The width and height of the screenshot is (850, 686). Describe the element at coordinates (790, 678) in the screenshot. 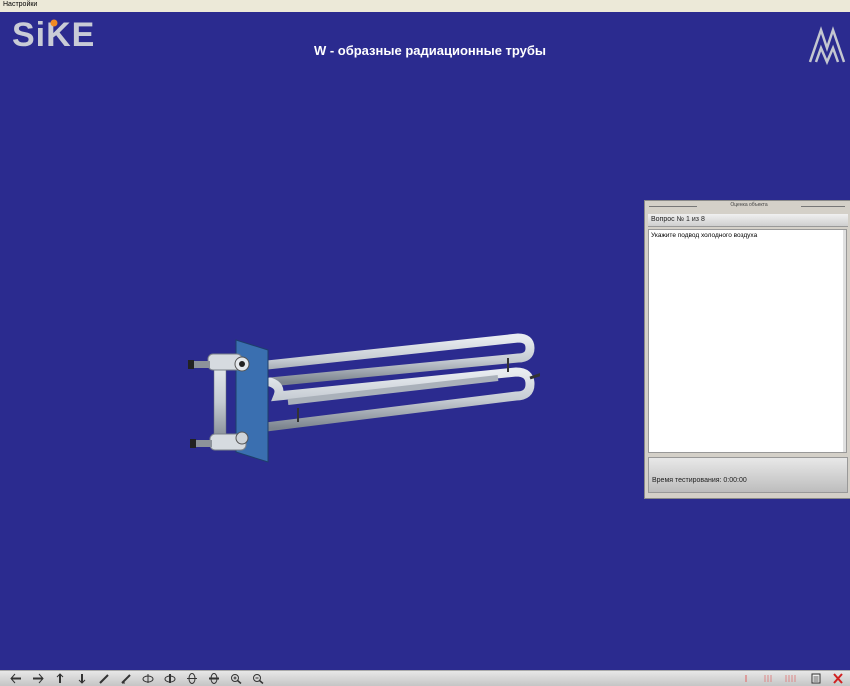

I see `mark-all-icon` at that location.